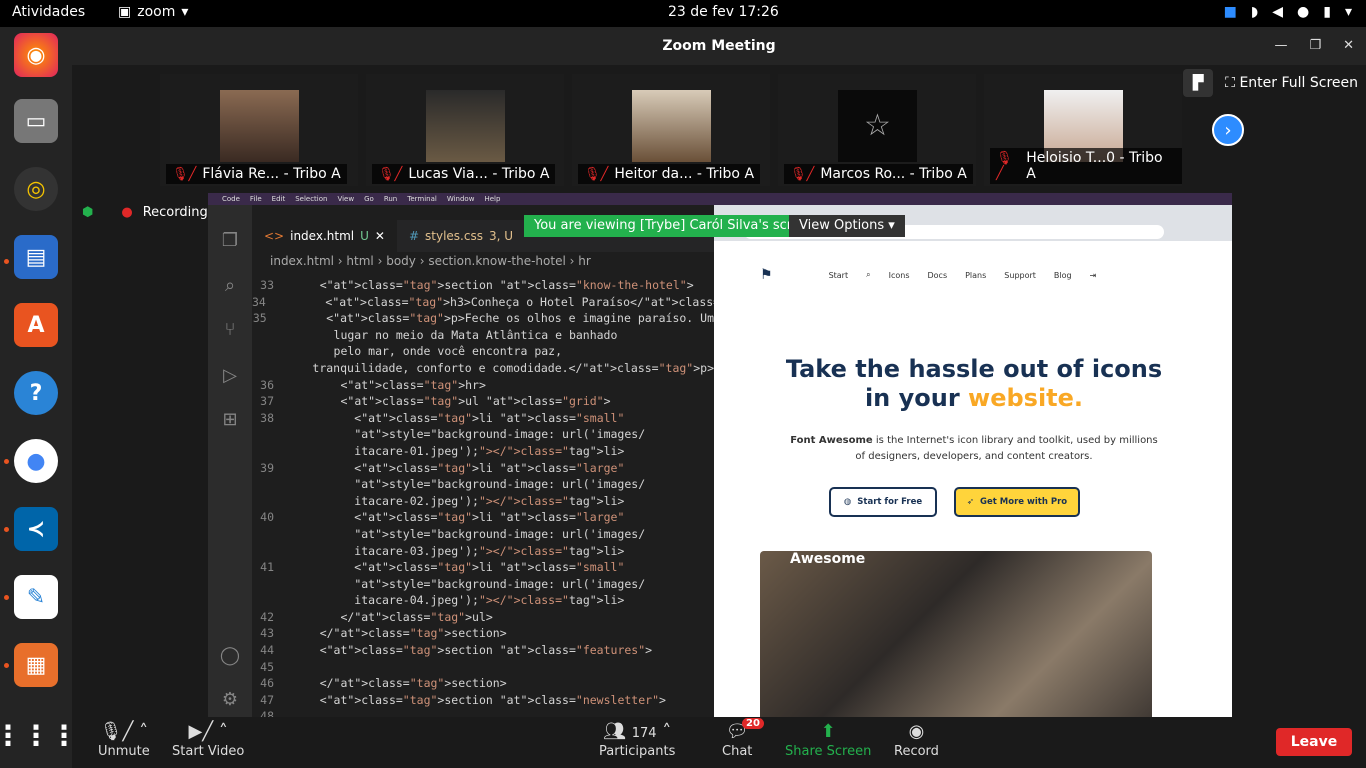  Describe the element at coordinates (877, 130) in the screenshot. I see `participant-tile: ☆ 🎙︎╱ Marcos Ro... - Tribo A` at that location.